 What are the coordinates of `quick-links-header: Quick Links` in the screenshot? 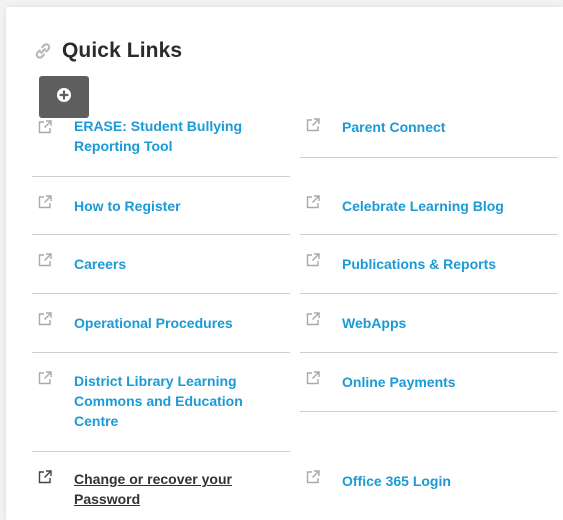 It's located at (107, 51).